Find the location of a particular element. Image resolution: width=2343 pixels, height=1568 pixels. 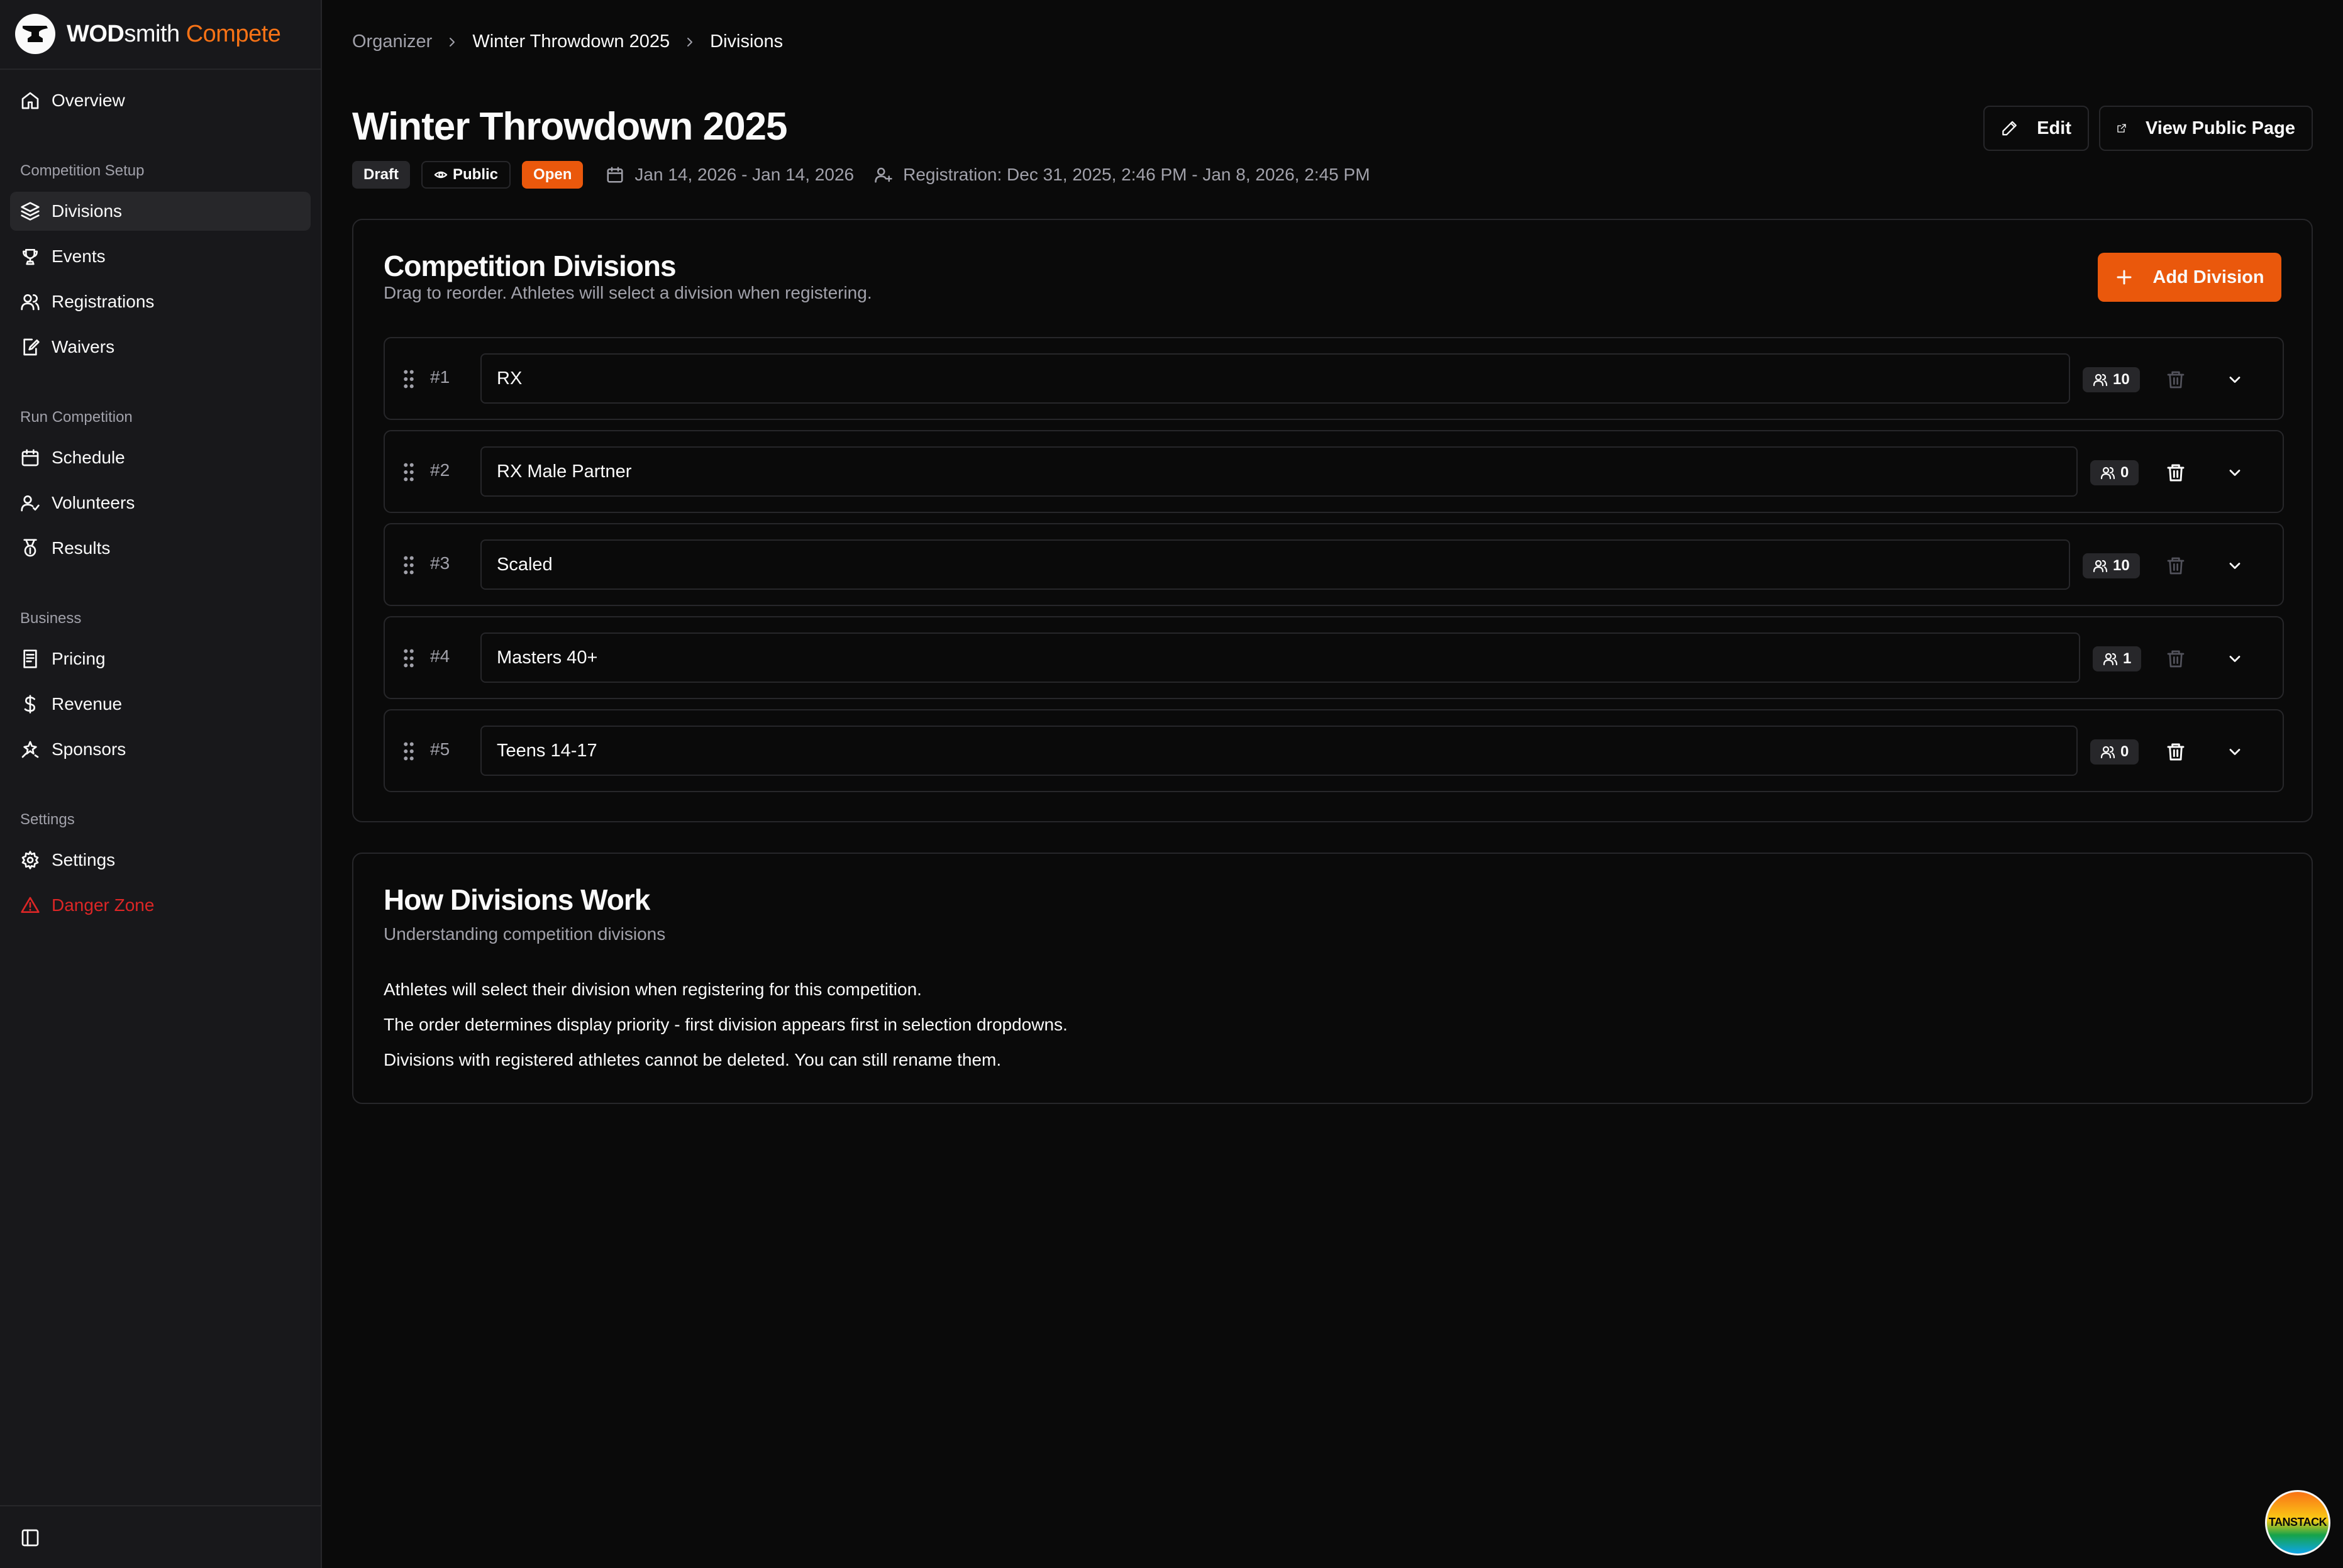

receipt-icon is located at coordinates (30, 658).